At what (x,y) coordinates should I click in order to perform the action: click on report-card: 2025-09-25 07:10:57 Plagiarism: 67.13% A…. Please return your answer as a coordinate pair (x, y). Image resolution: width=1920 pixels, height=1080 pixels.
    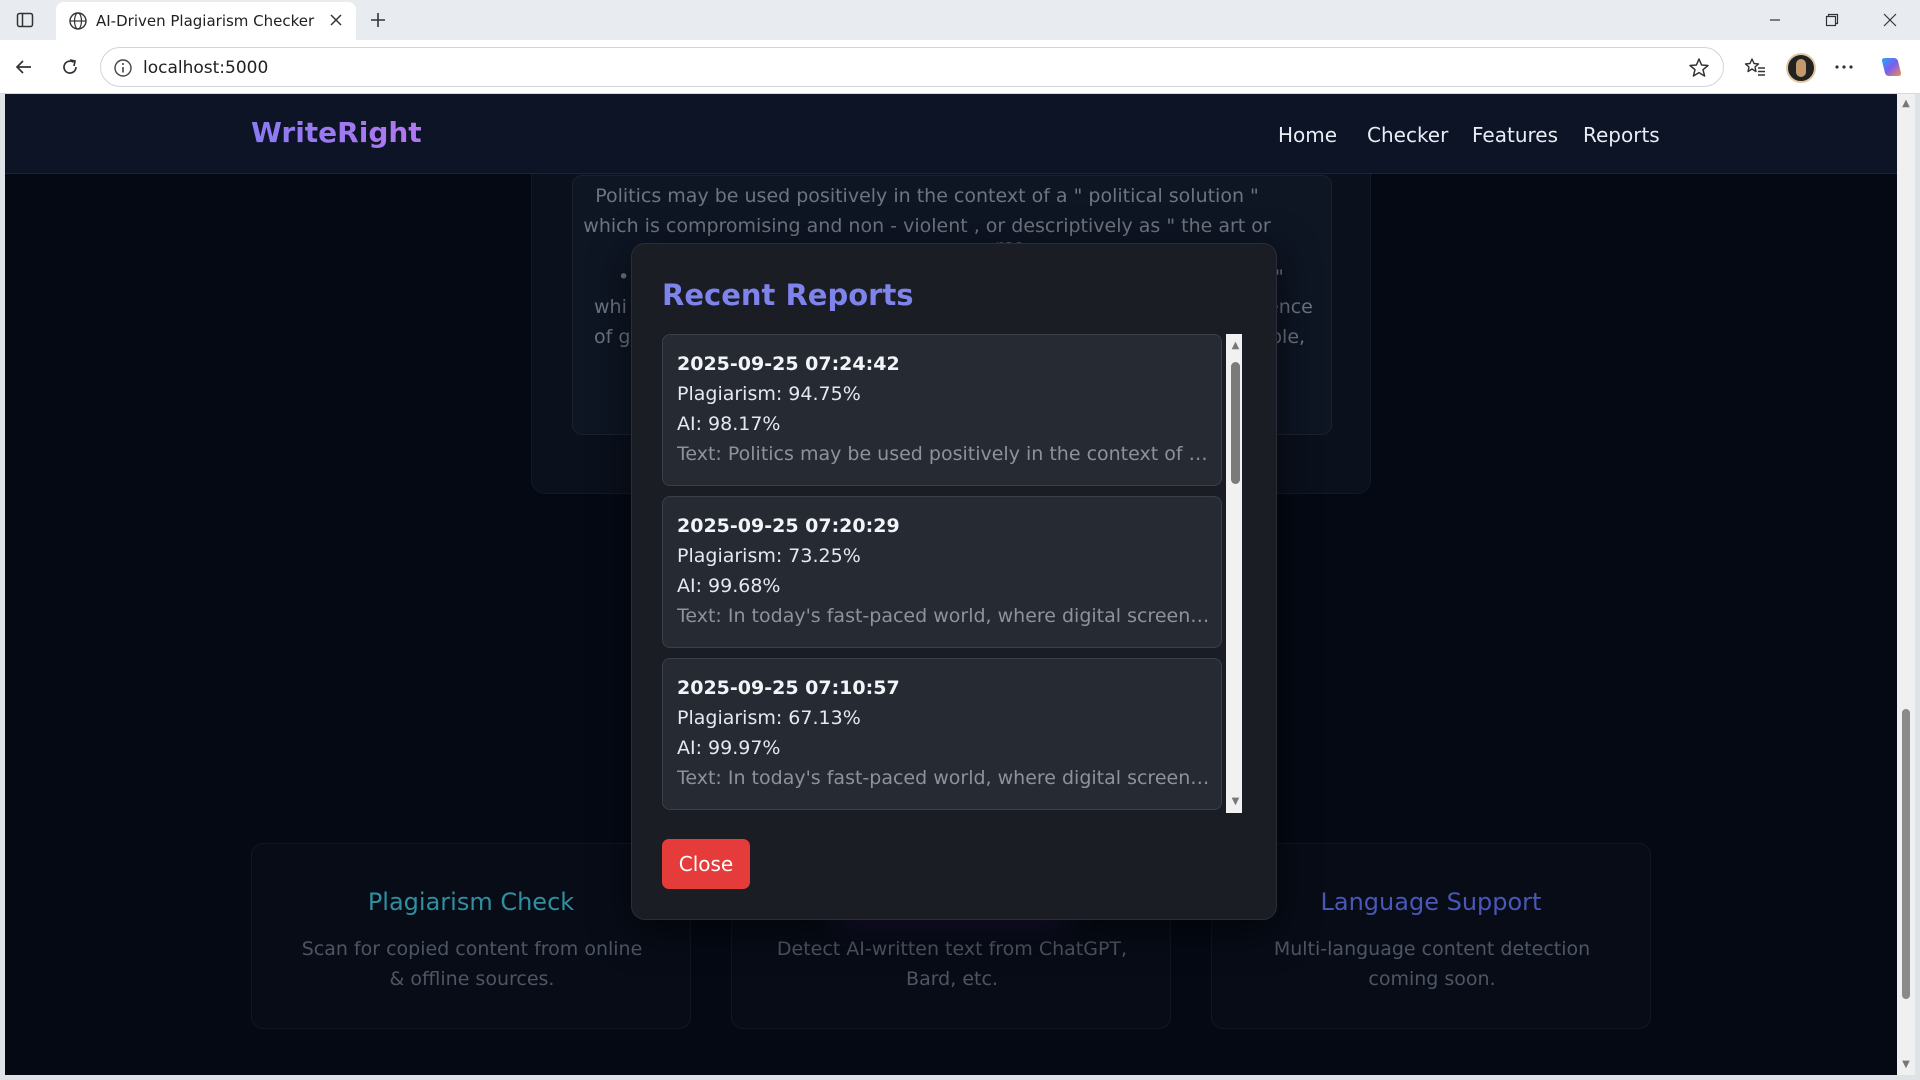
    Looking at the image, I should click on (942, 734).